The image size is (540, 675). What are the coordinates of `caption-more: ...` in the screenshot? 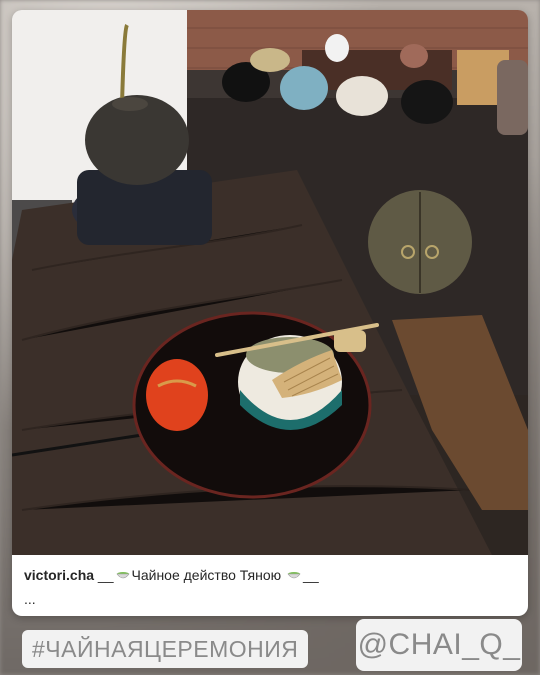 It's located at (30, 599).